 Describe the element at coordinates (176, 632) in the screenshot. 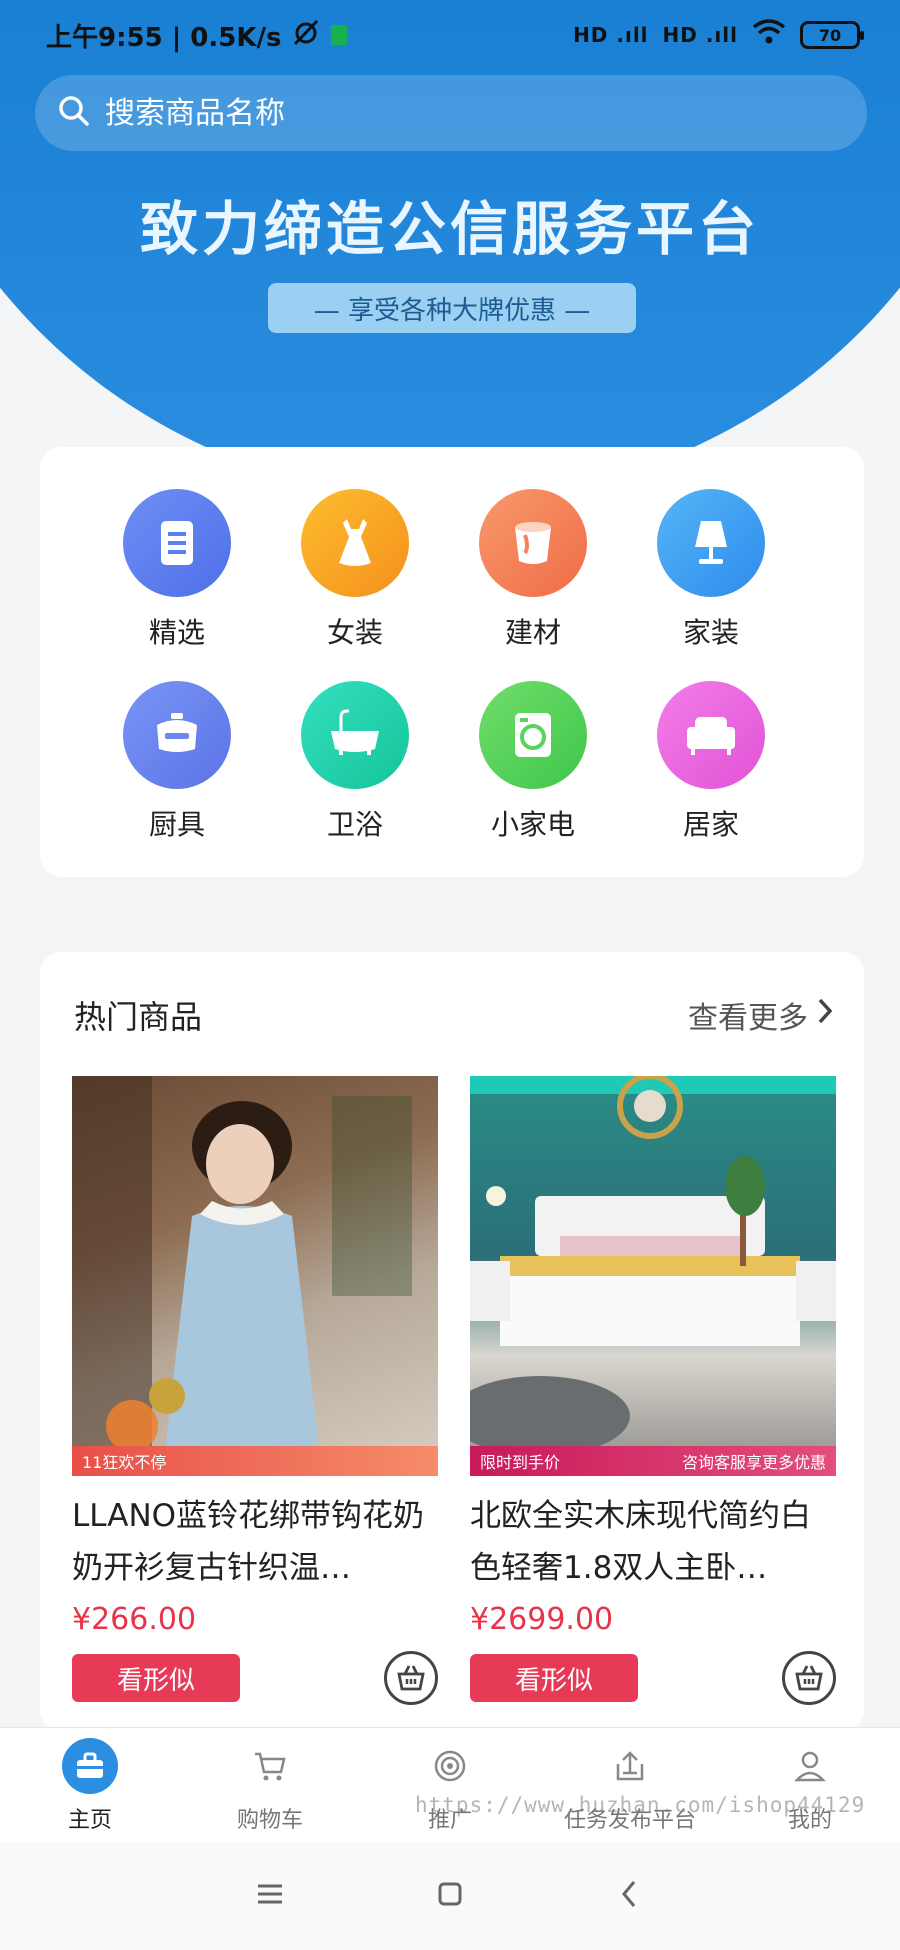

I see `category-label: 精选` at that location.